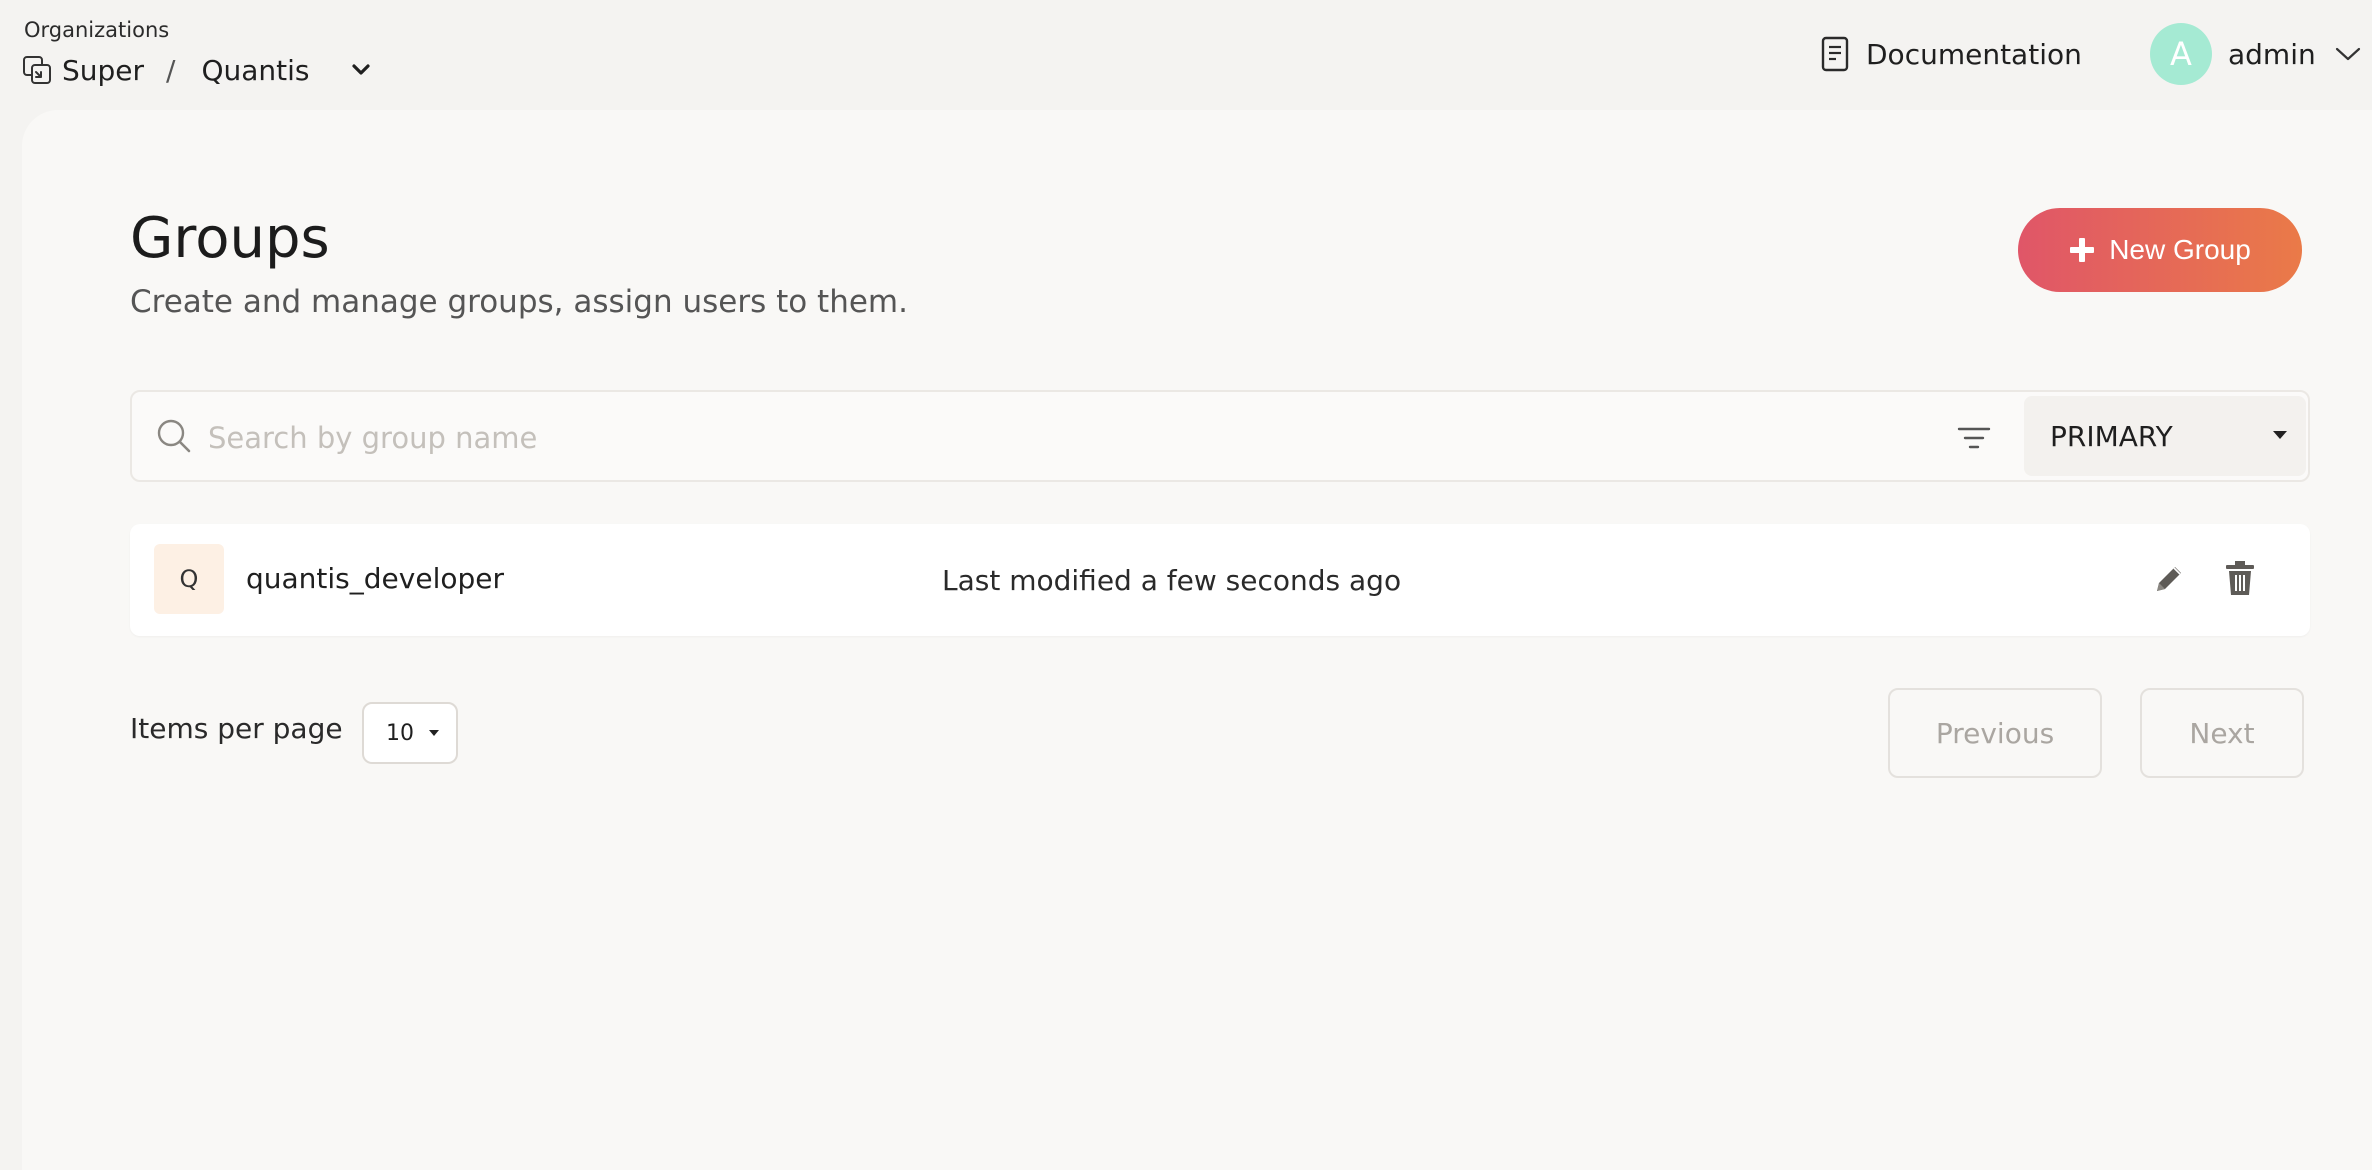 The image size is (2372, 1170). What do you see at coordinates (1974, 438) in the screenshot?
I see `filter-icon` at bounding box center [1974, 438].